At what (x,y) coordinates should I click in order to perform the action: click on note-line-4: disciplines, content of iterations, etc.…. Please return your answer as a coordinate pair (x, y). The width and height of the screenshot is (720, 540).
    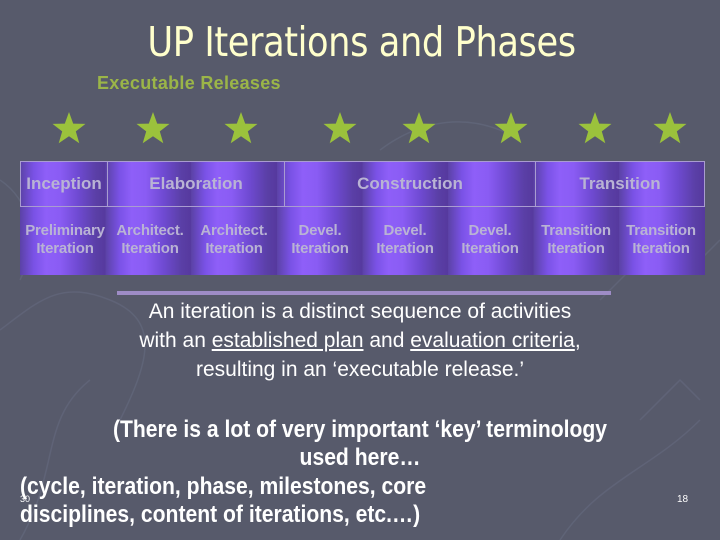
    Looking at the image, I should click on (220, 514).